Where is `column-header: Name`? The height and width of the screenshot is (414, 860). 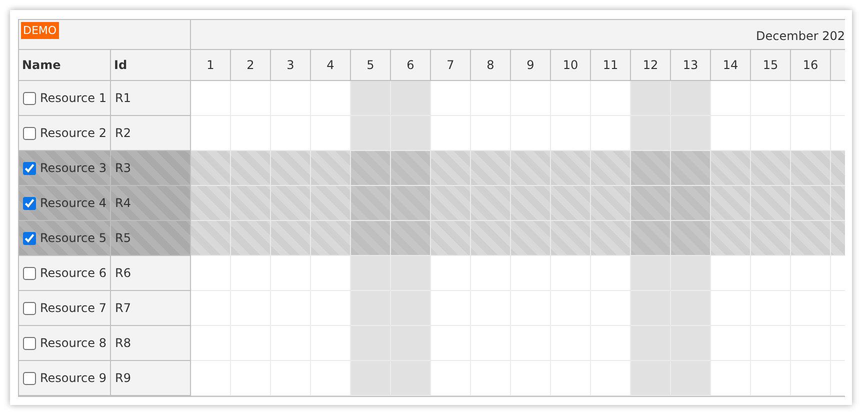
column-header: Name is located at coordinates (65, 65).